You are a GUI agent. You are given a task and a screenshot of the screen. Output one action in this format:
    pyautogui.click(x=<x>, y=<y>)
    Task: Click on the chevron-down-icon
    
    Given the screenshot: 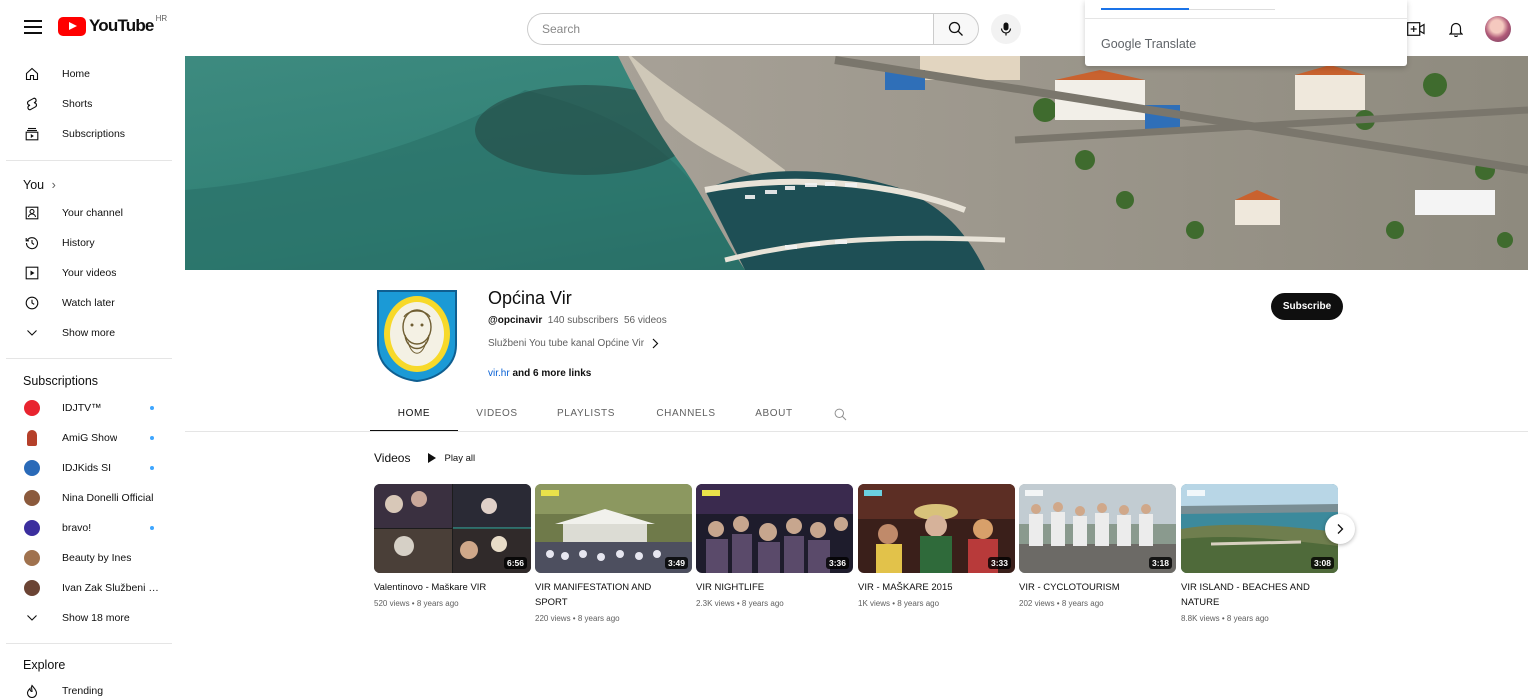 What is the action you would take?
    pyautogui.click(x=32, y=618)
    